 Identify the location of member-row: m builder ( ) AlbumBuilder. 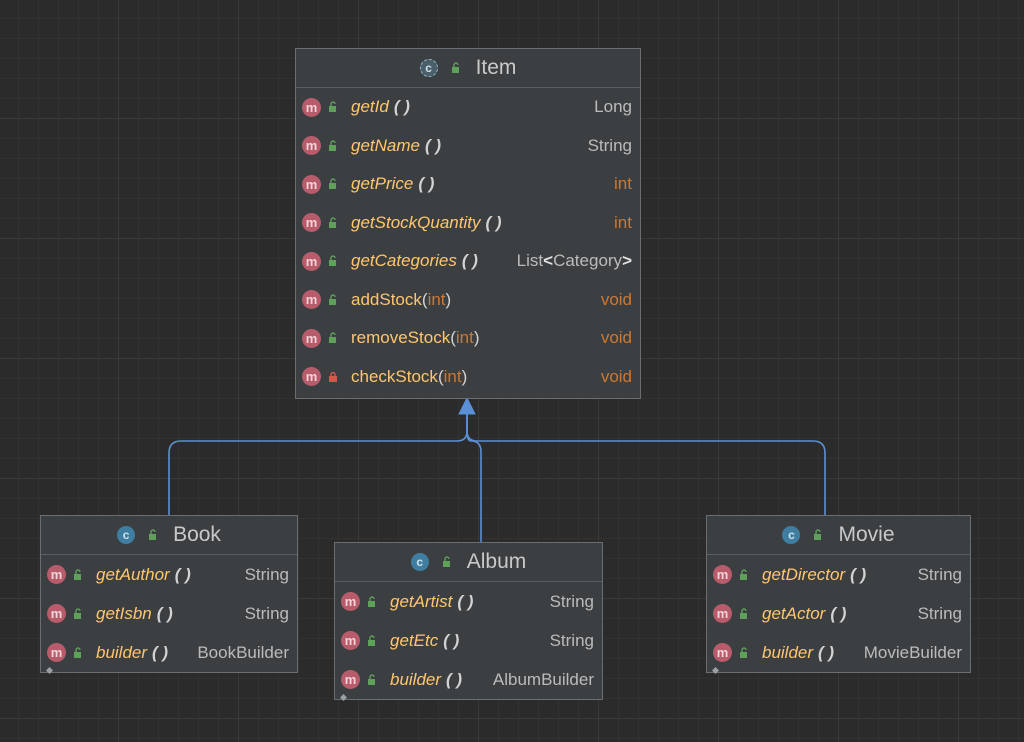
(468, 680).